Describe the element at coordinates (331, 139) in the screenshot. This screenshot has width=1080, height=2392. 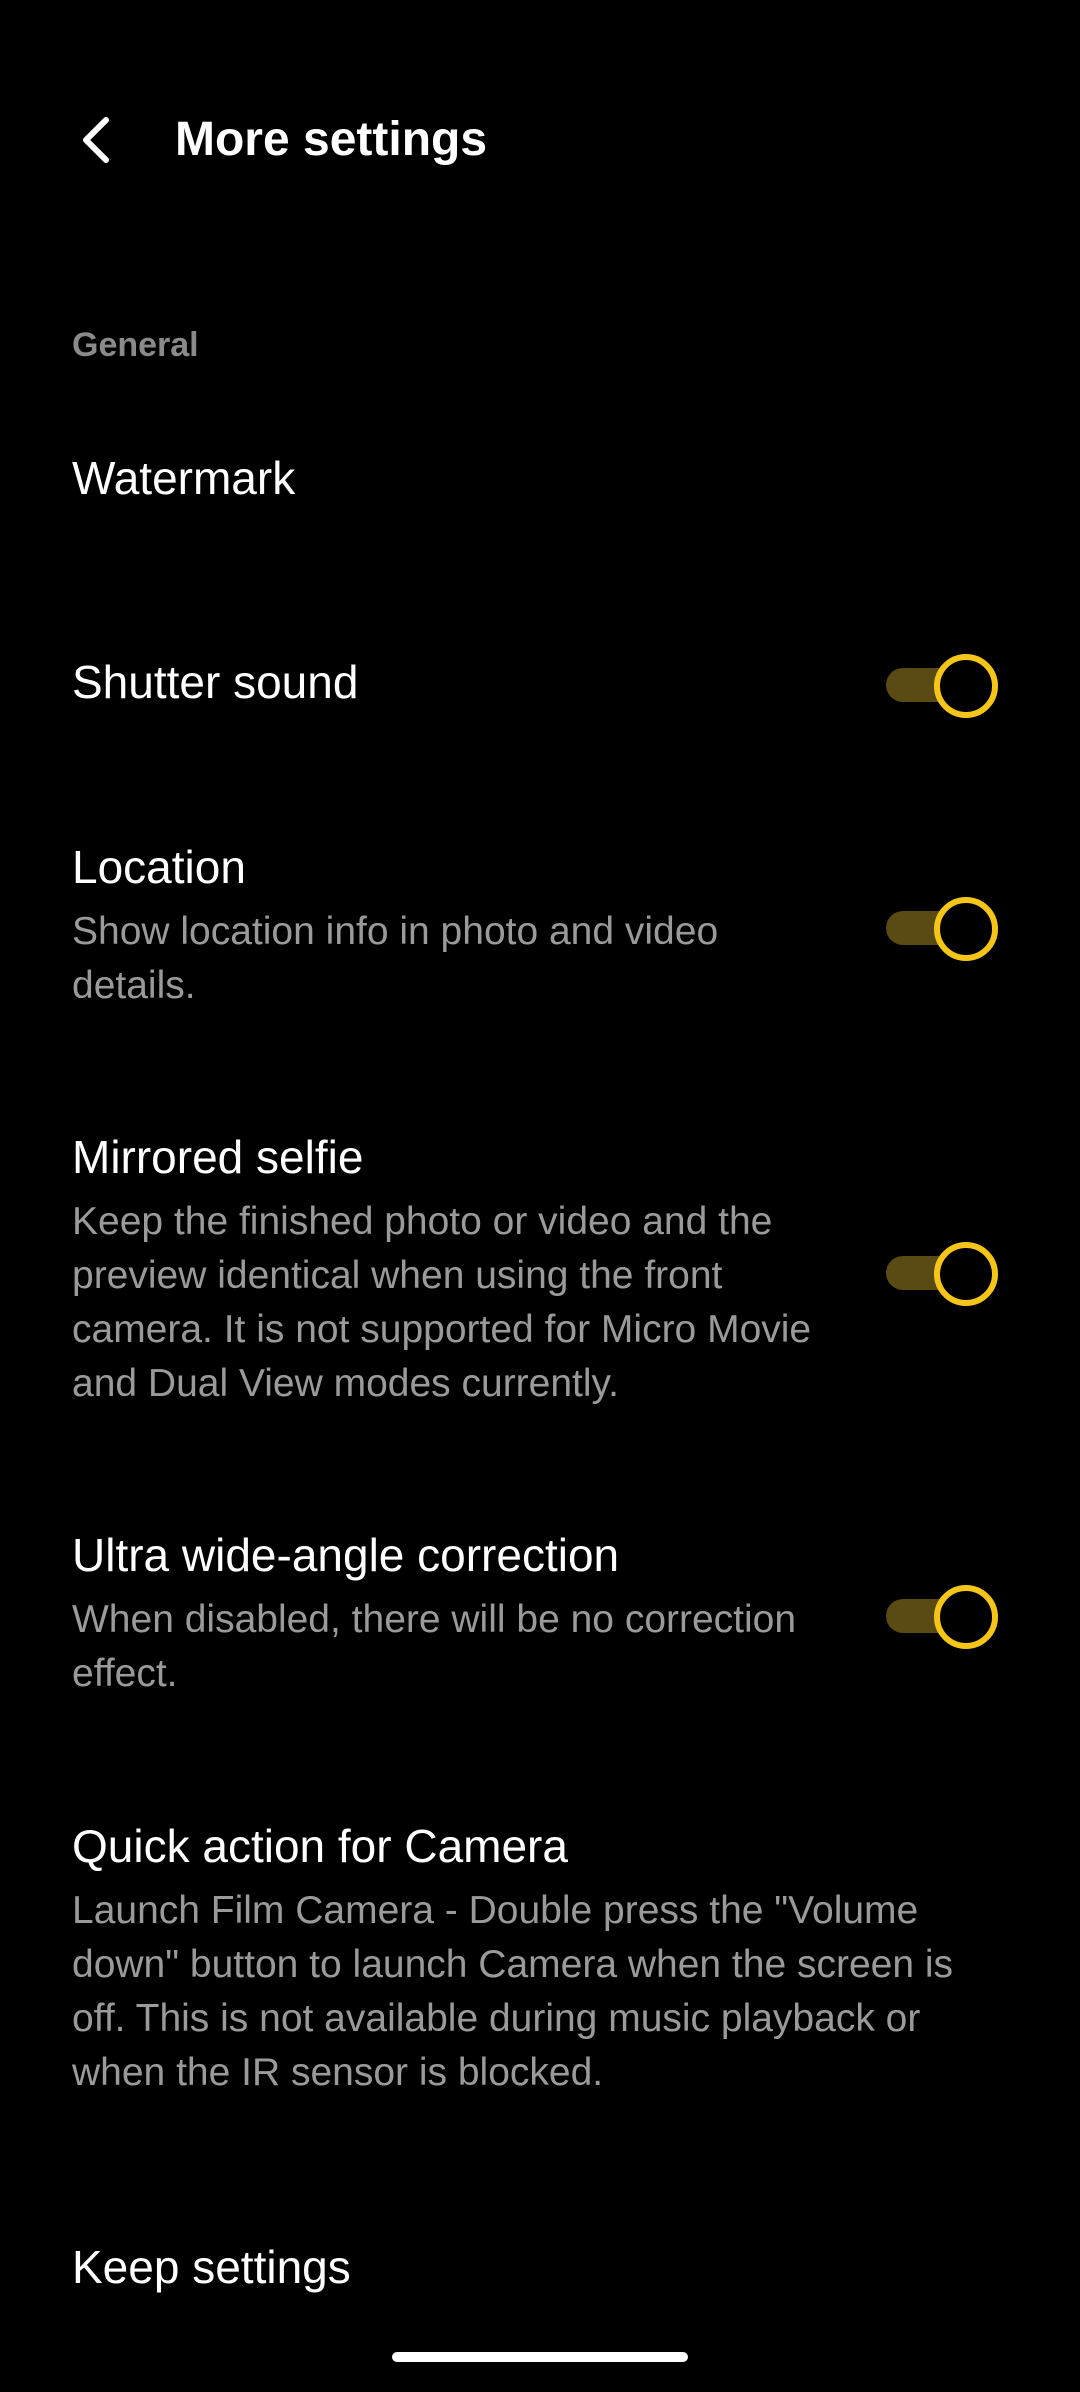
I see `page-title: More settings` at that location.